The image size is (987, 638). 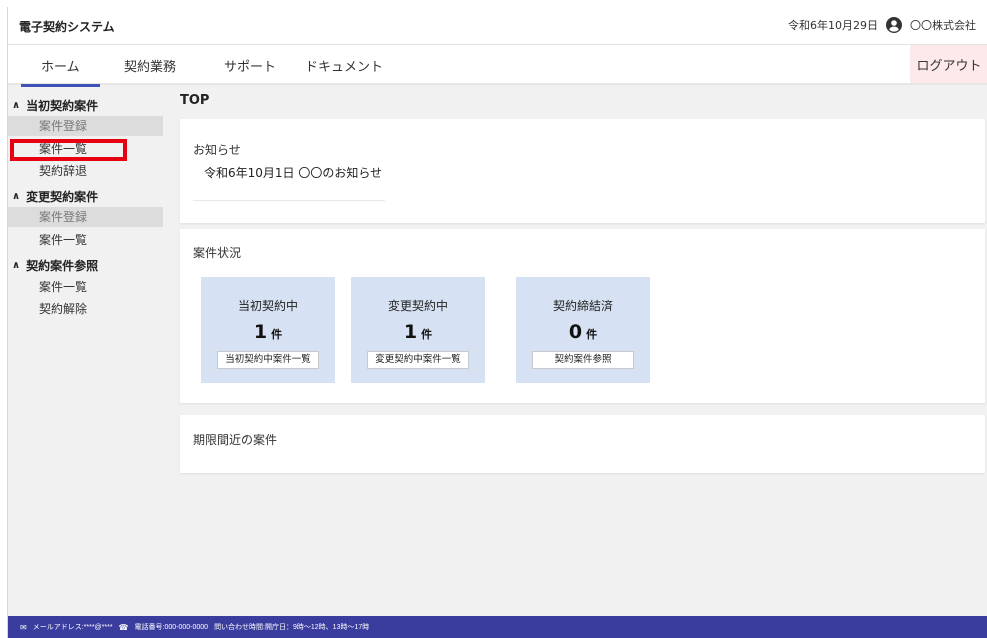 I want to click on sidebar-item-initial-register: 案件登録, so click(x=85, y=126).